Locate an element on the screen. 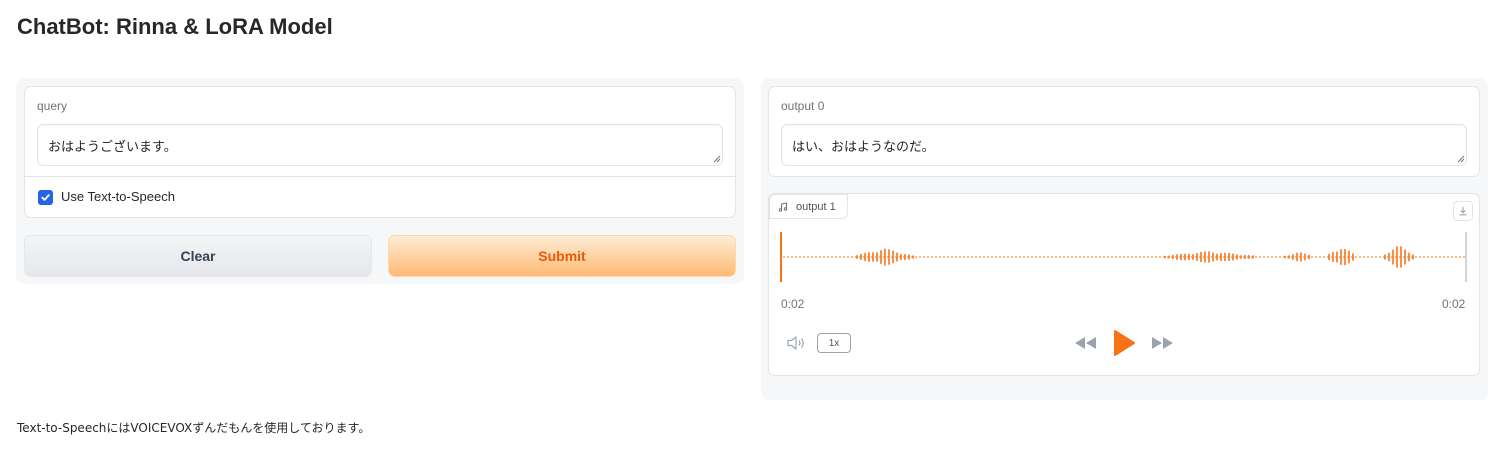 Image resolution: width=1506 pixels, height=468 pixels. query-input: おはようございます。 is located at coordinates (380, 145).